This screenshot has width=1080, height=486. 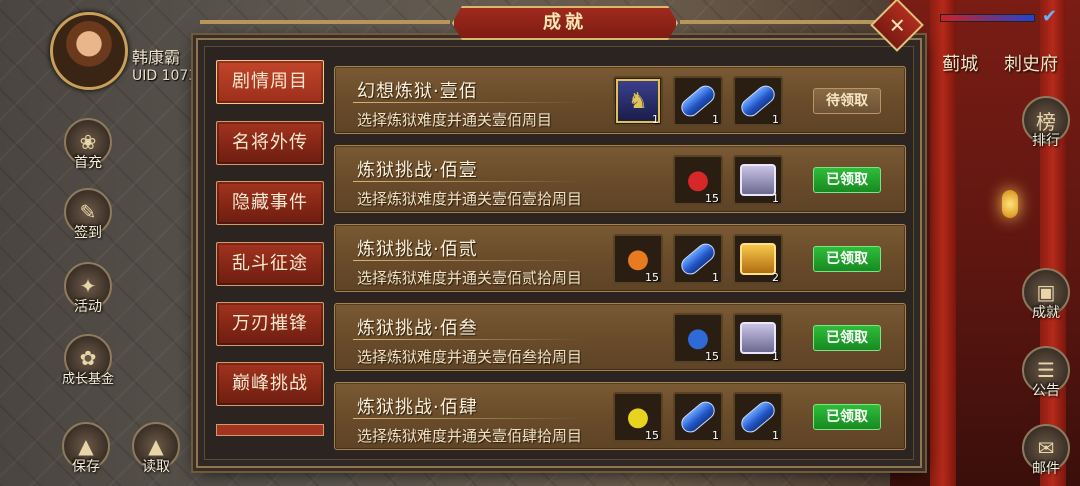 I want to click on reward-slot: 2, so click(x=758, y=259).